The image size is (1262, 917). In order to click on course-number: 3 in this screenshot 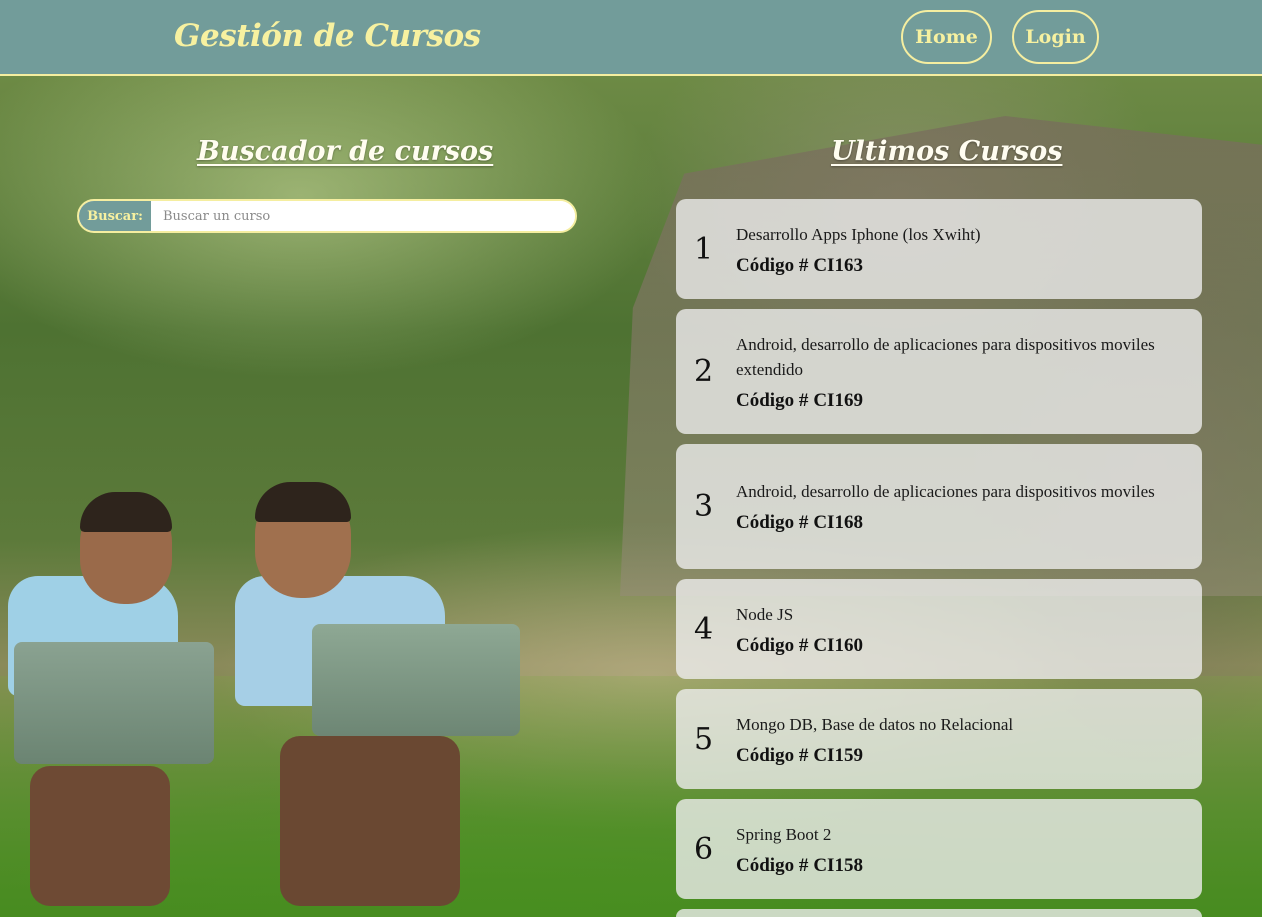, I will do `click(704, 506)`.